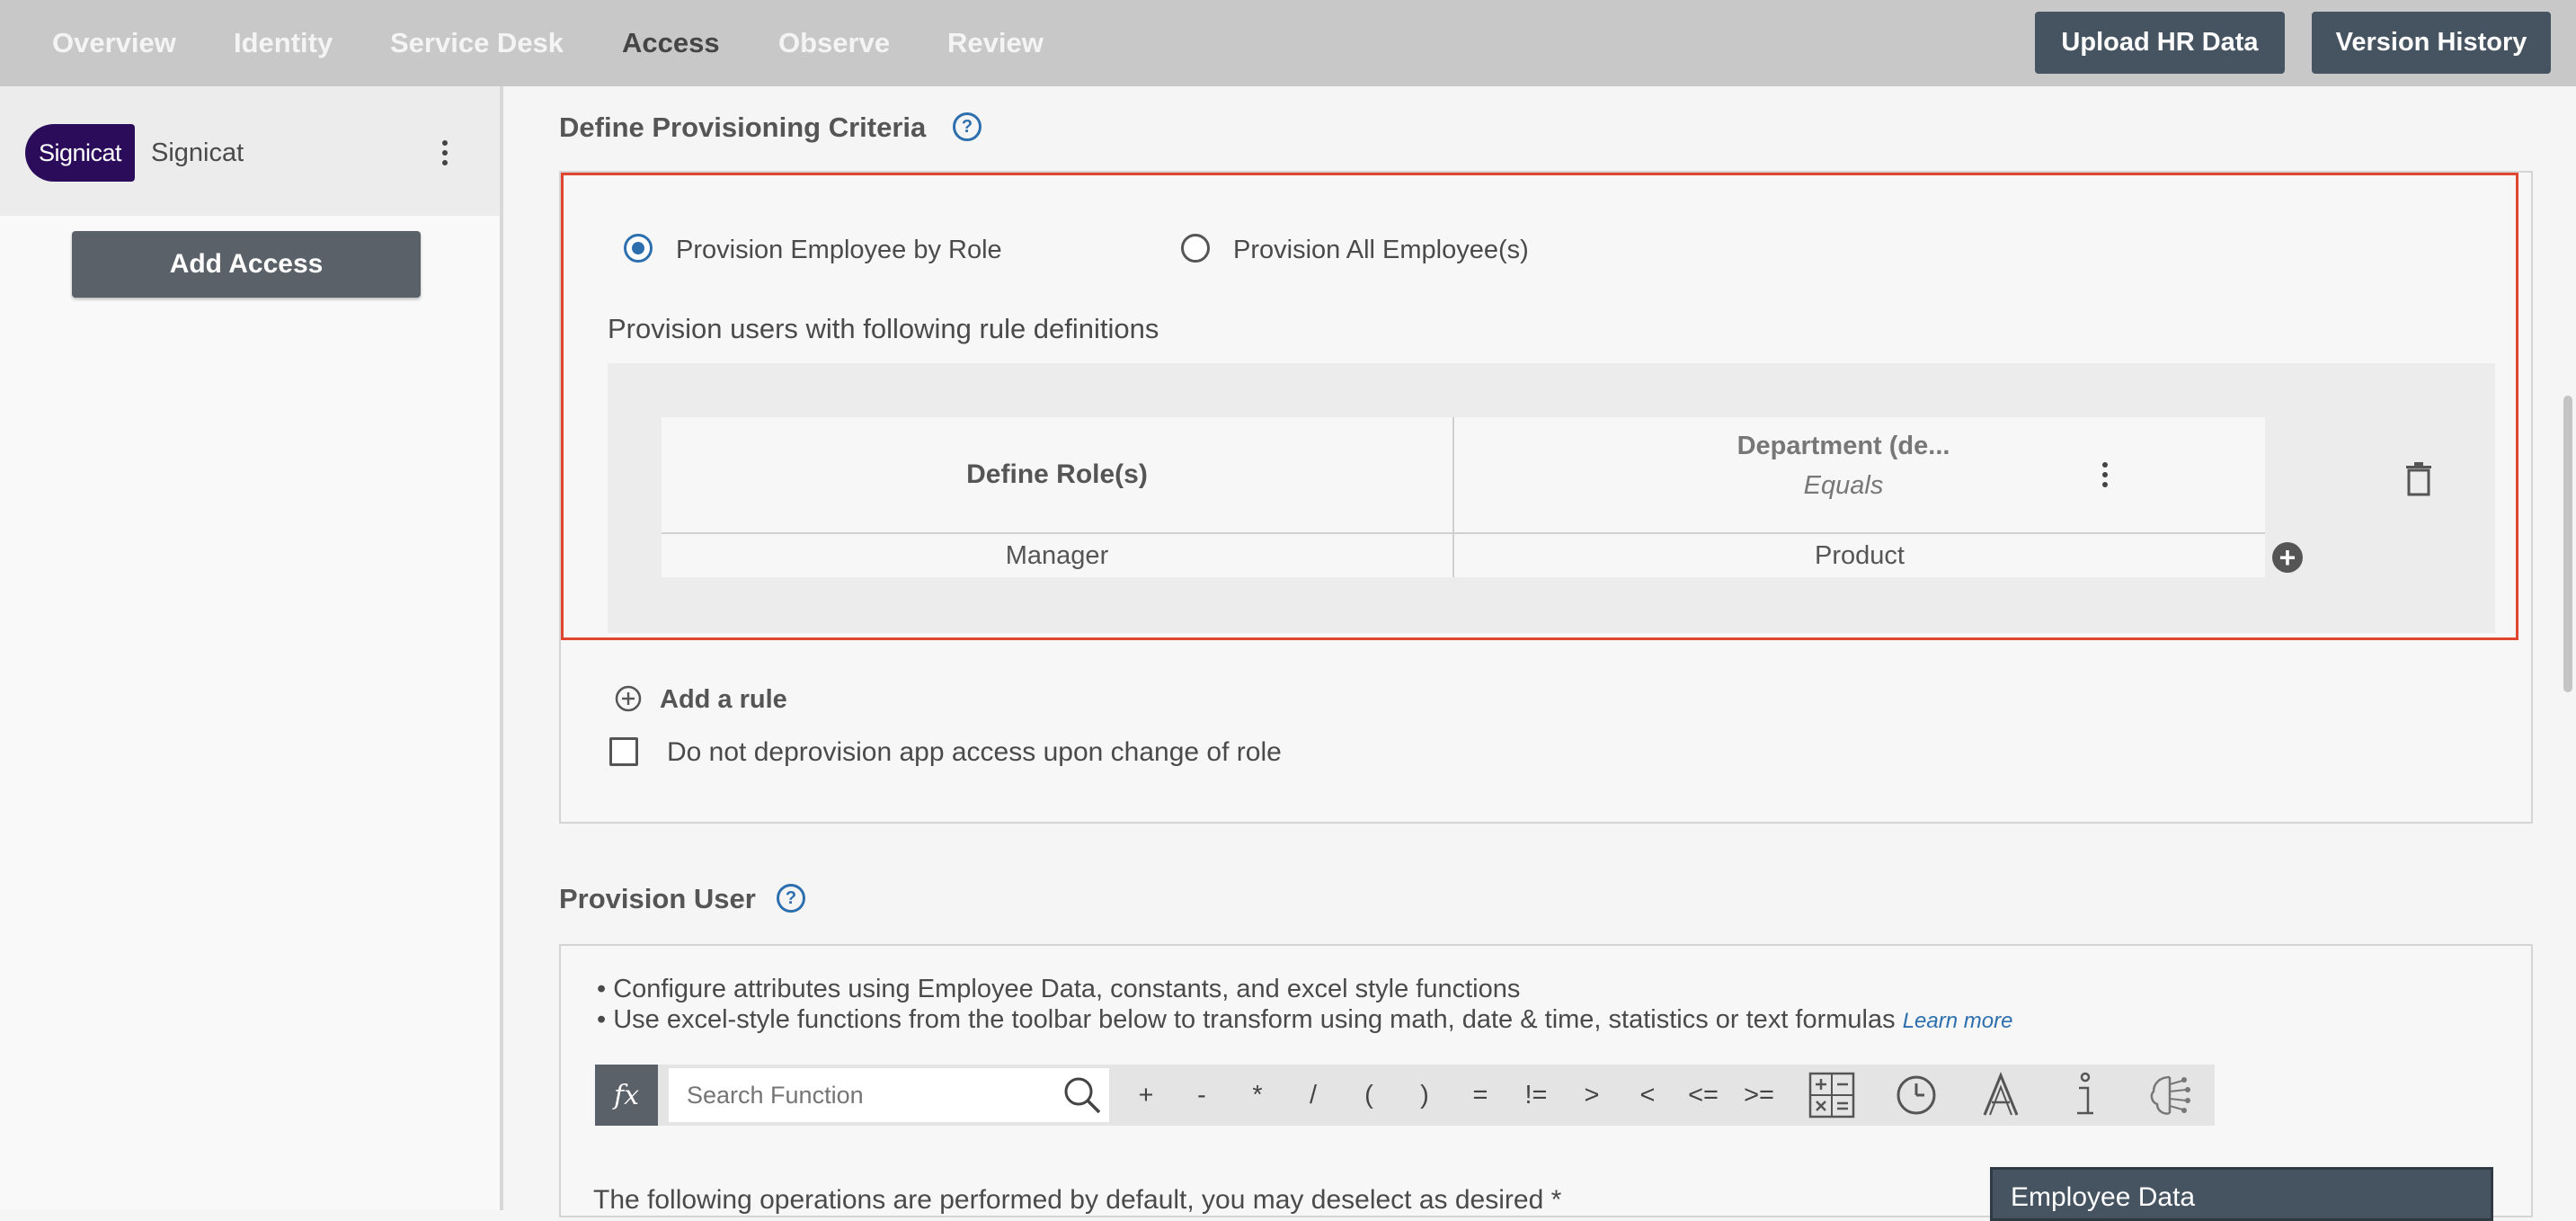 The width and height of the screenshot is (2576, 1221). Describe the element at coordinates (671, 43) in the screenshot. I see `tab-access: Access` at that location.